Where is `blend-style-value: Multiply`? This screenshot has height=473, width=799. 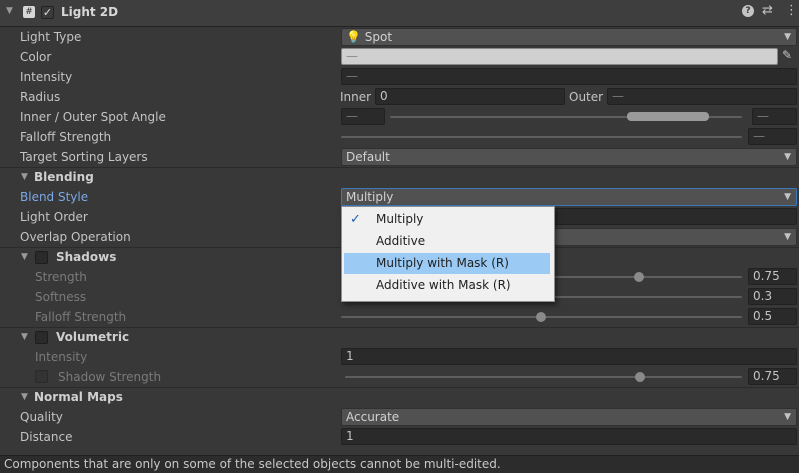 blend-style-value: Multiply is located at coordinates (370, 197).